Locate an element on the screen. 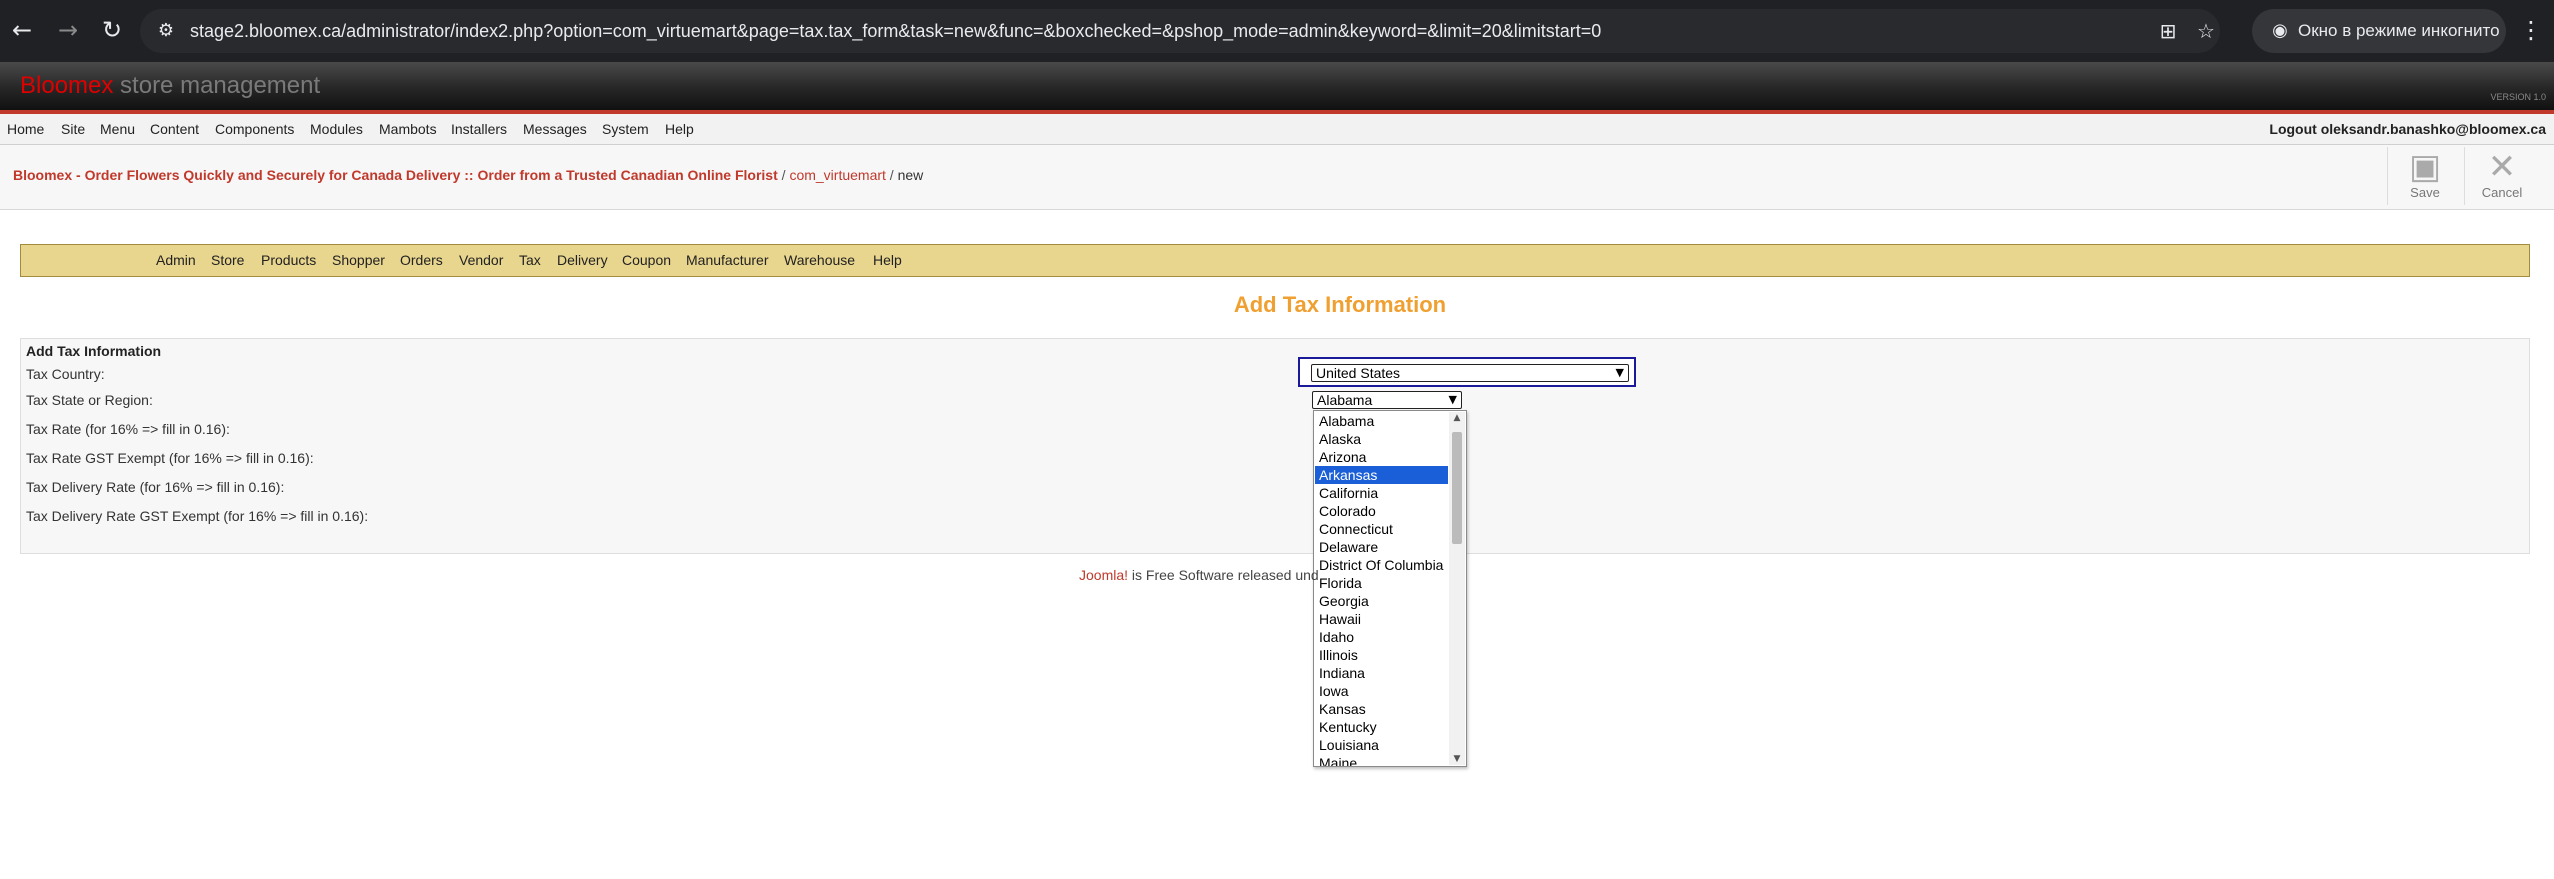 The height and width of the screenshot is (879, 2554). state-option-idaho: Idaho is located at coordinates (1381, 637).